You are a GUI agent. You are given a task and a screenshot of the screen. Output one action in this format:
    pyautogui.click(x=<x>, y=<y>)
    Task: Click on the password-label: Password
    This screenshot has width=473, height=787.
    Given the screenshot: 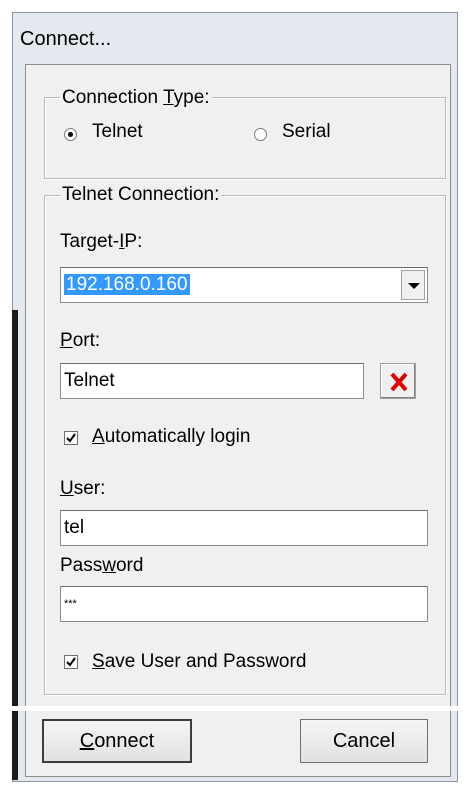 What is the action you would take?
    pyautogui.click(x=102, y=565)
    